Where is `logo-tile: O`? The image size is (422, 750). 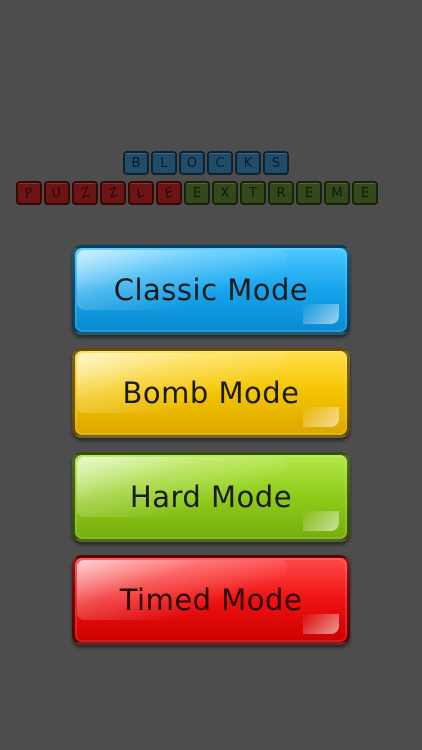 logo-tile: O is located at coordinates (192, 163).